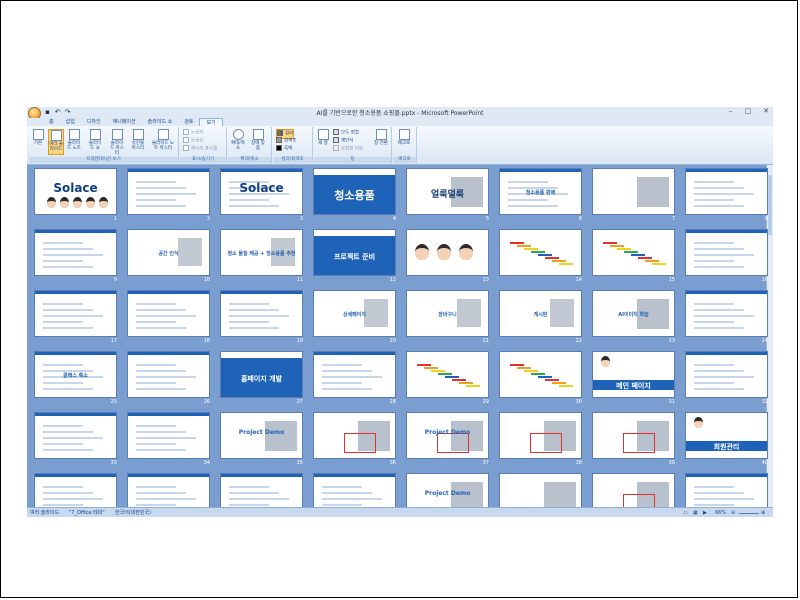  What do you see at coordinates (404, 142) in the screenshot?
I see `macros-button: 매크로` at bounding box center [404, 142].